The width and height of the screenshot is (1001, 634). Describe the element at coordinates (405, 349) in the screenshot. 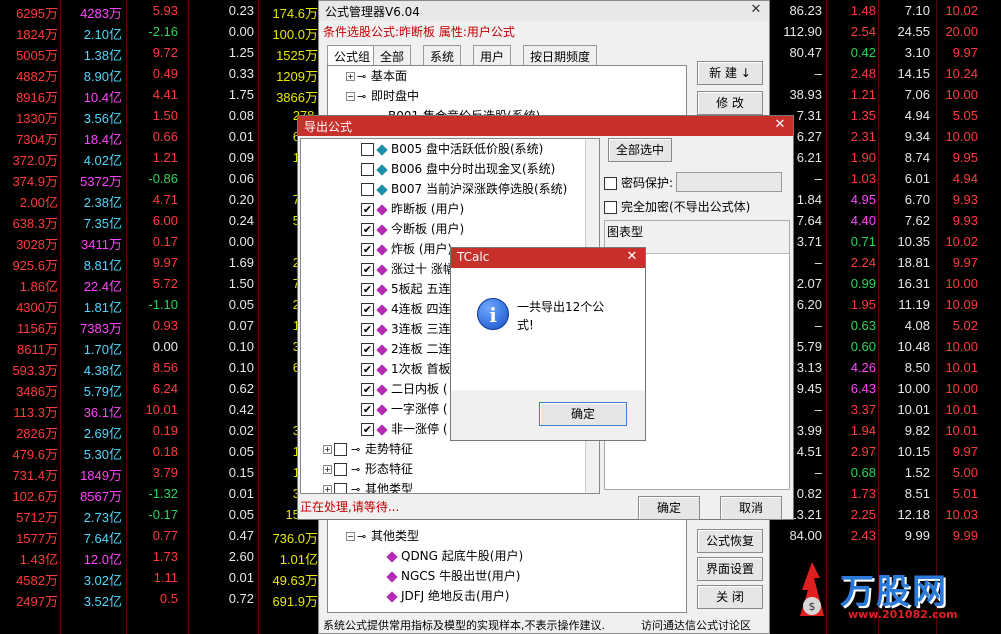

I see `export-item: ✔ 2连板 二连` at that location.